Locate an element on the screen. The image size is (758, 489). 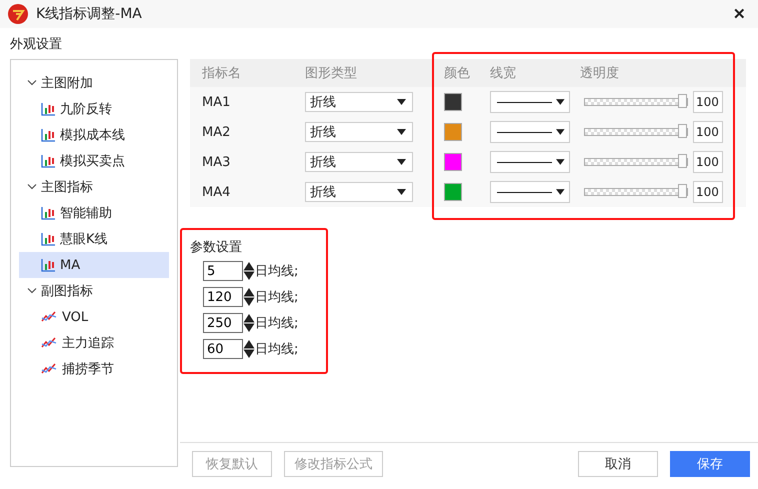
period-field: 60 is located at coordinates (223, 349).